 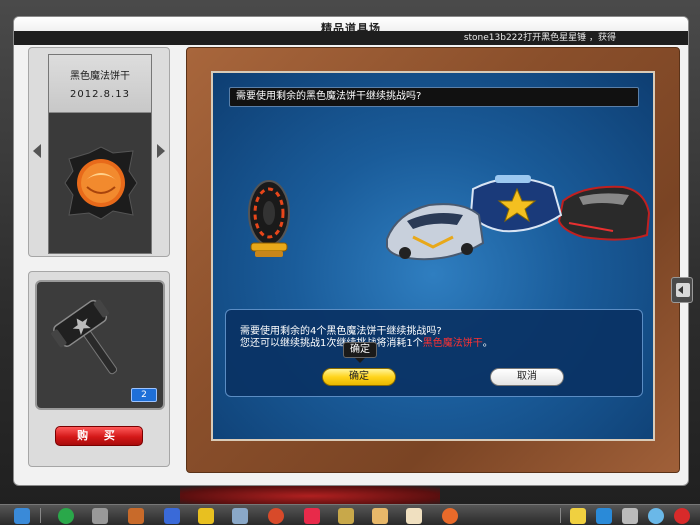 I want to click on race-cars-icon, so click(x=518, y=218).